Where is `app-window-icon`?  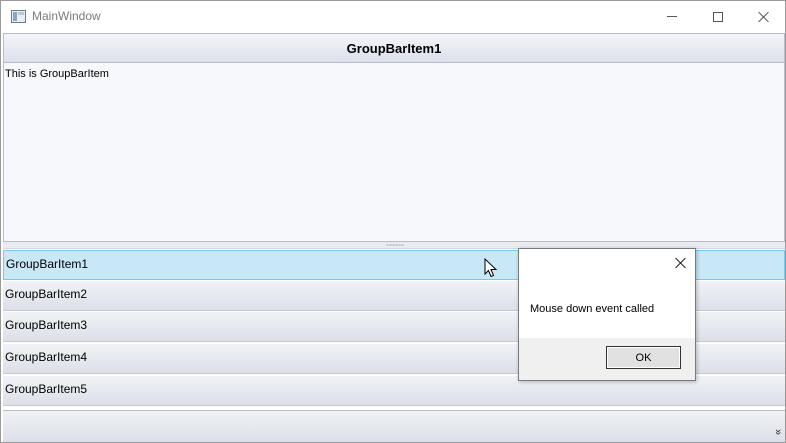
app-window-icon is located at coordinates (18, 16).